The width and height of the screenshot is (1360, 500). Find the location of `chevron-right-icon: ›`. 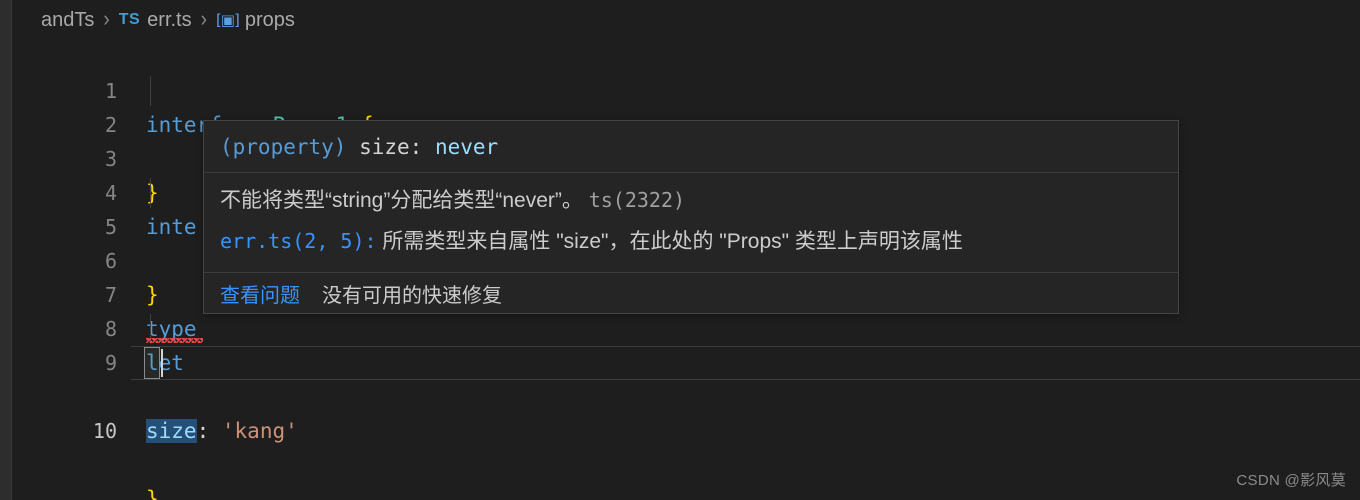

chevron-right-icon: › is located at coordinates (106, 19).